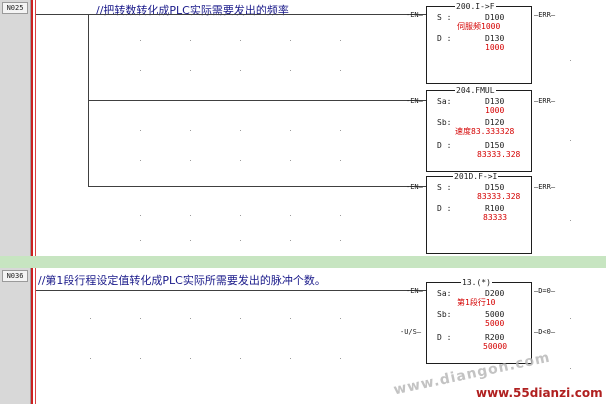 The width and height of the screenshot is (606, 404). I want to click on block1-row2-label: D :, so click(444, 38).